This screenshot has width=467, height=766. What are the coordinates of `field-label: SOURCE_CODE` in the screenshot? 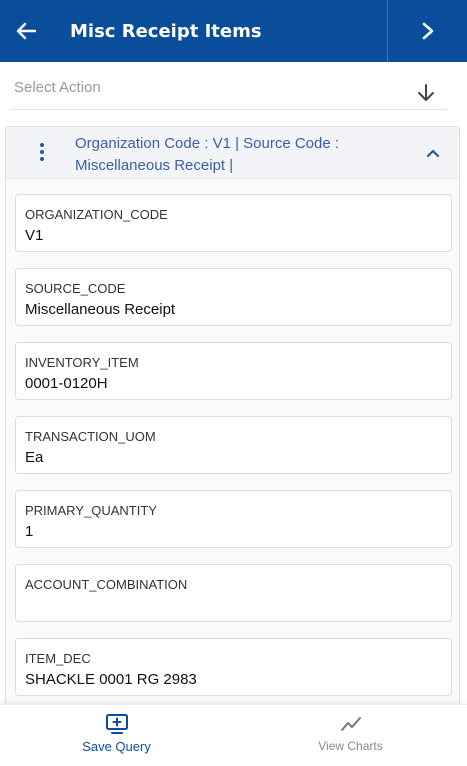 It's located at (75, 288).